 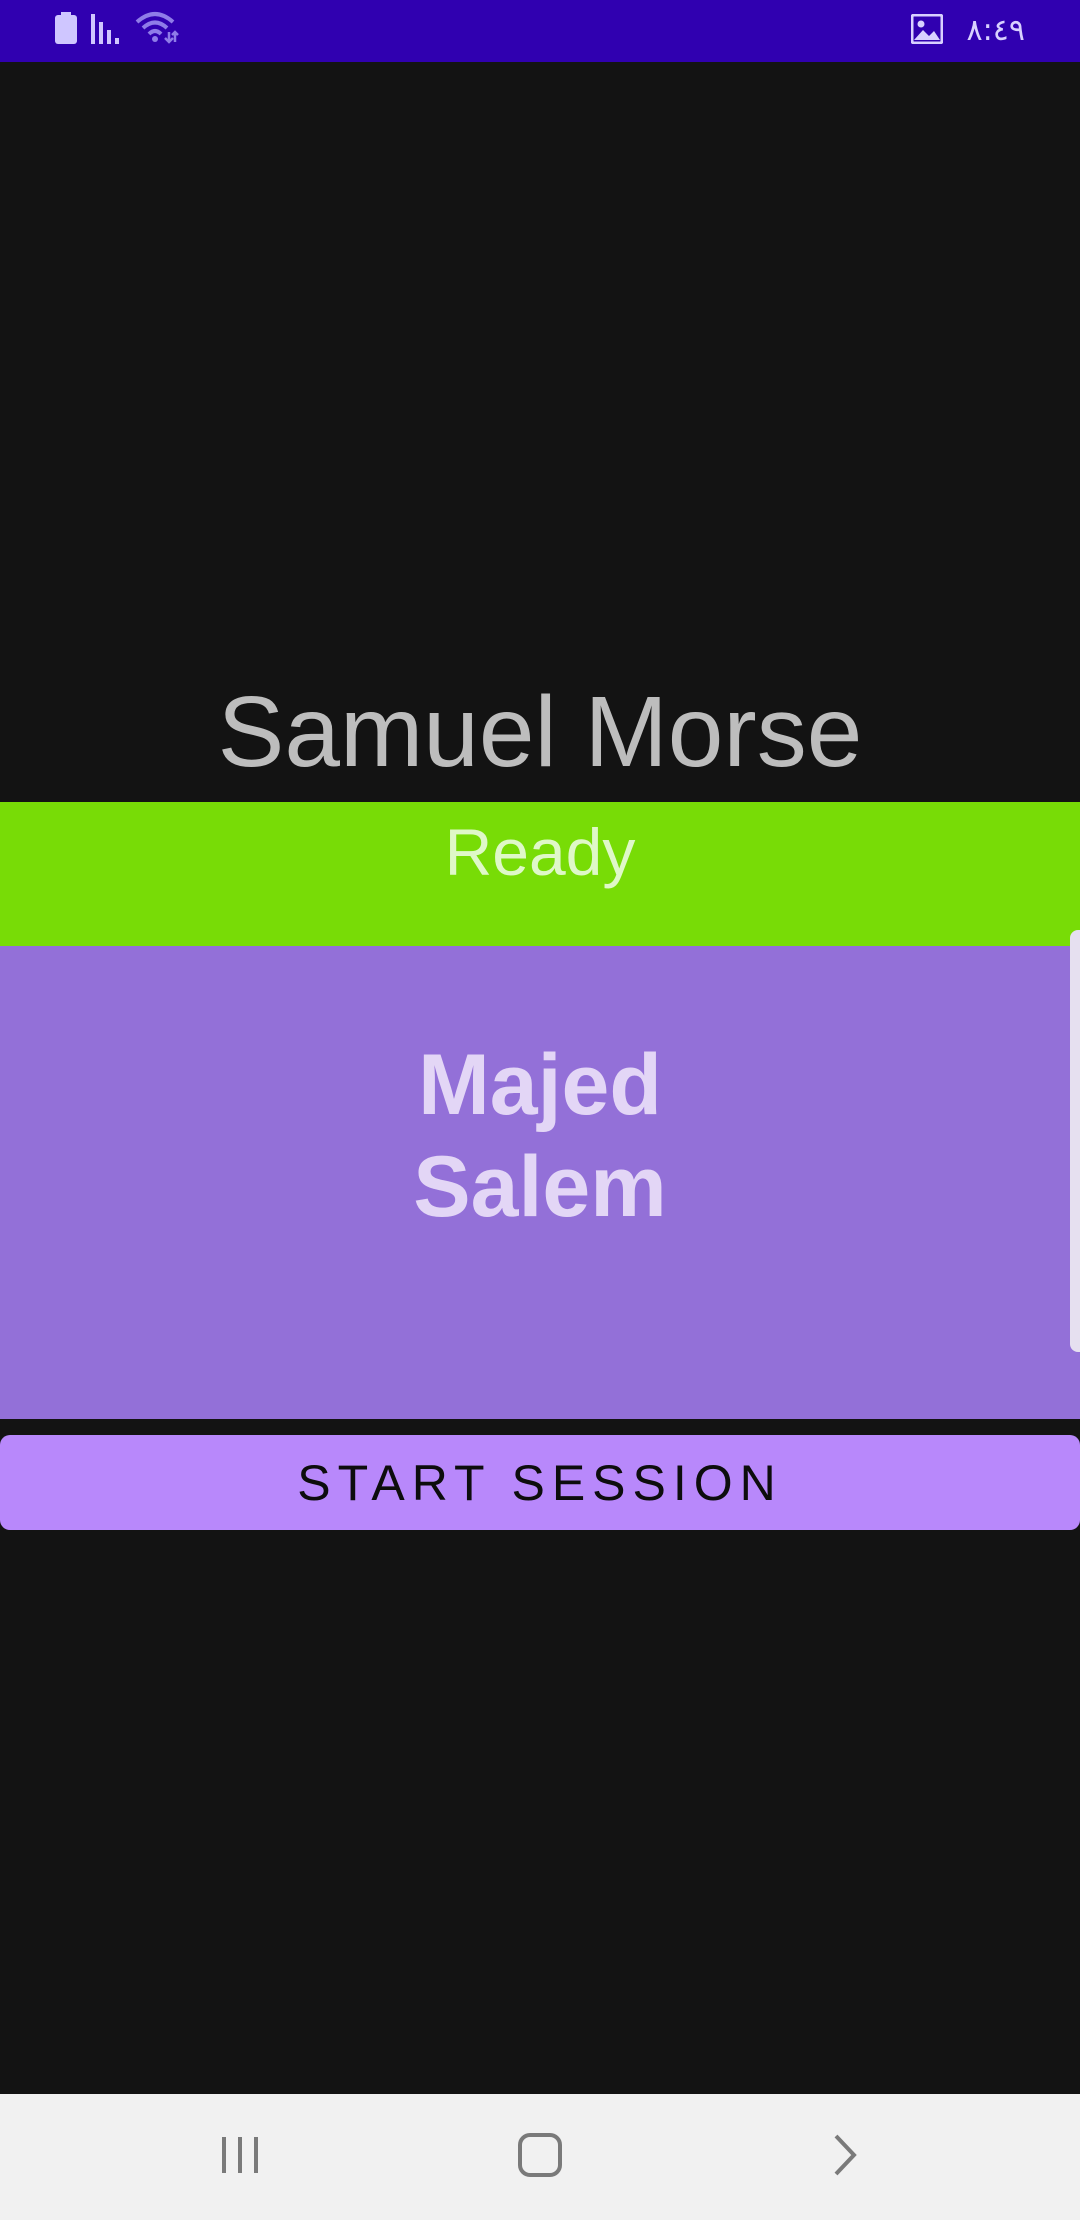 What do you see at coordinates (540, 1482) in the screenshot?
I see `start-session-button: START SESSION` at bounding box center [540, 1482].